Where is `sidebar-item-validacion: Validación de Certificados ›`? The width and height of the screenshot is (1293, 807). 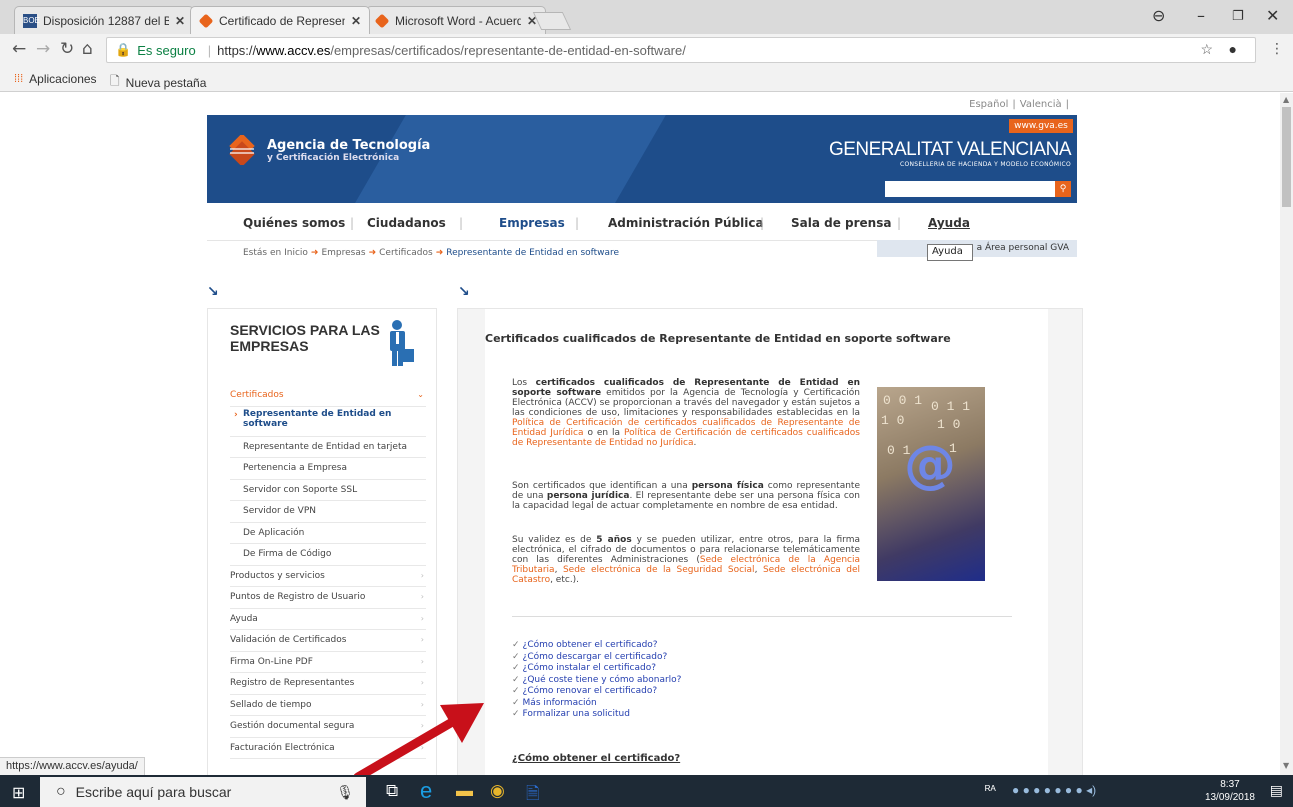 sidebar-item-validacion: Validación de Certificados › is located at coordinates (328, 641).